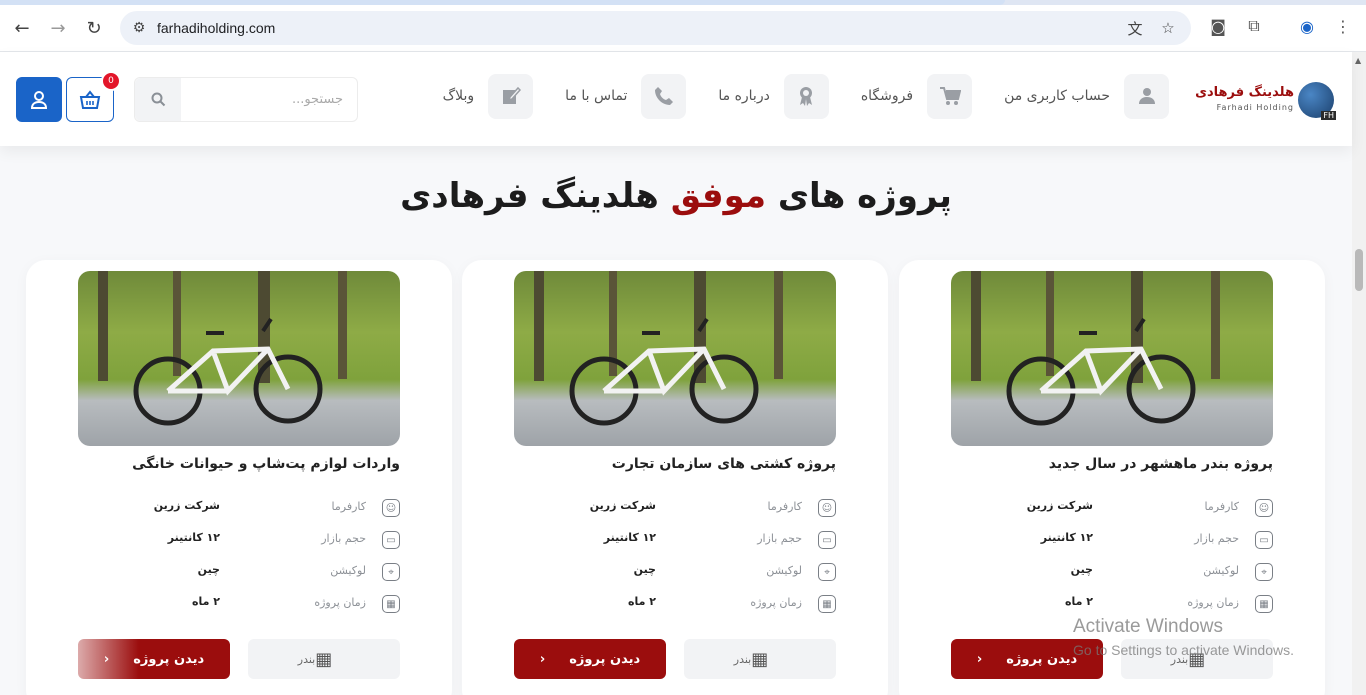  Describe the element at coordinates (1343, 26) in the screenshot. I see `more-menu-icon: ⋮` at that location.